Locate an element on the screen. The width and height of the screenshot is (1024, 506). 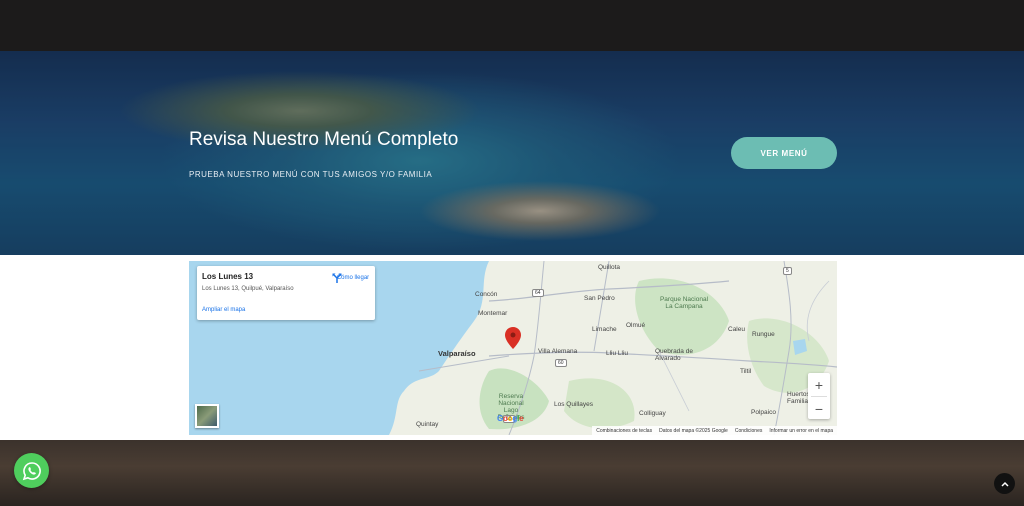
chevron-up-icon is located at coordinates (1004, 484).